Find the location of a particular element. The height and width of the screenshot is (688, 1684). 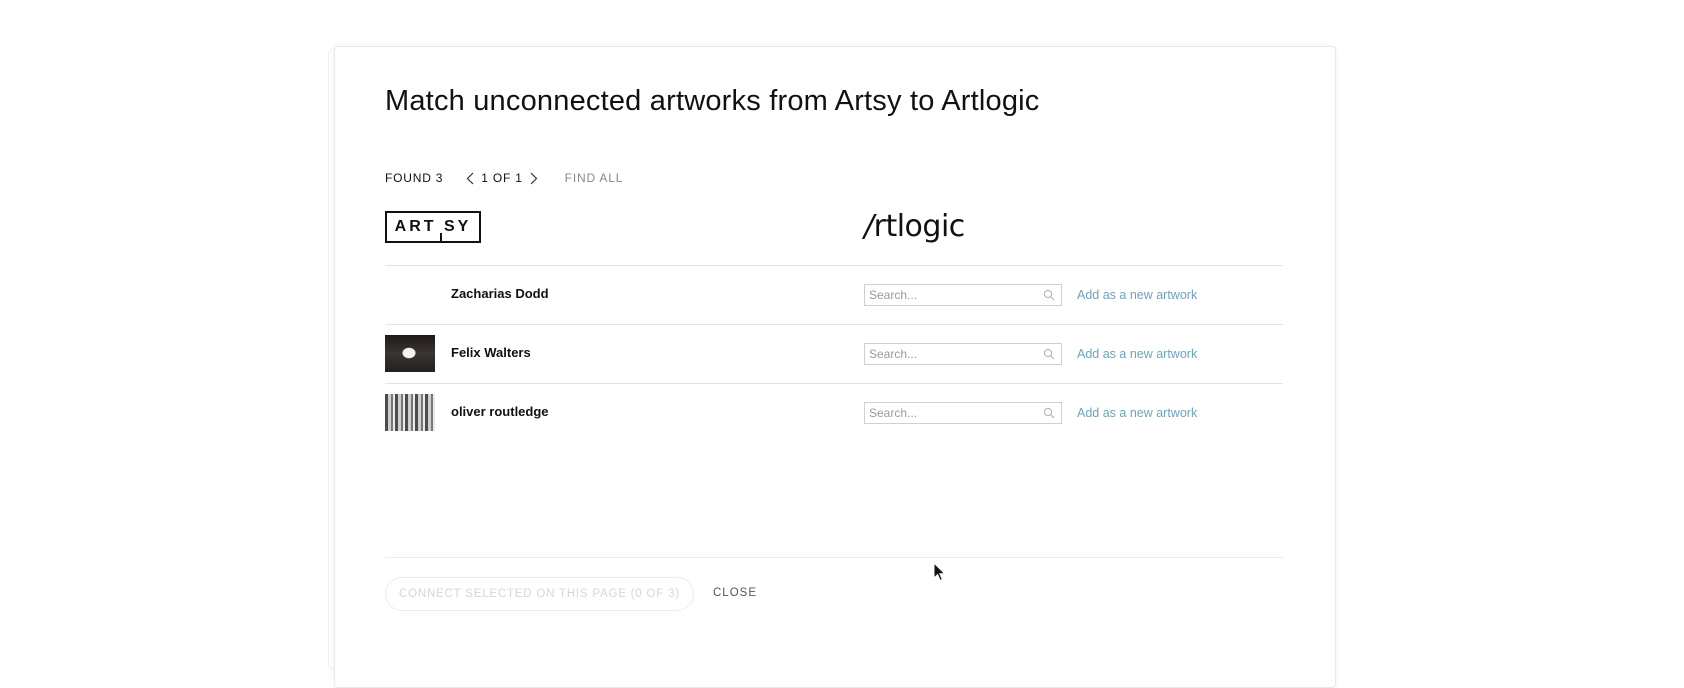

previous-page-icon is located at coordinates (470, 178).